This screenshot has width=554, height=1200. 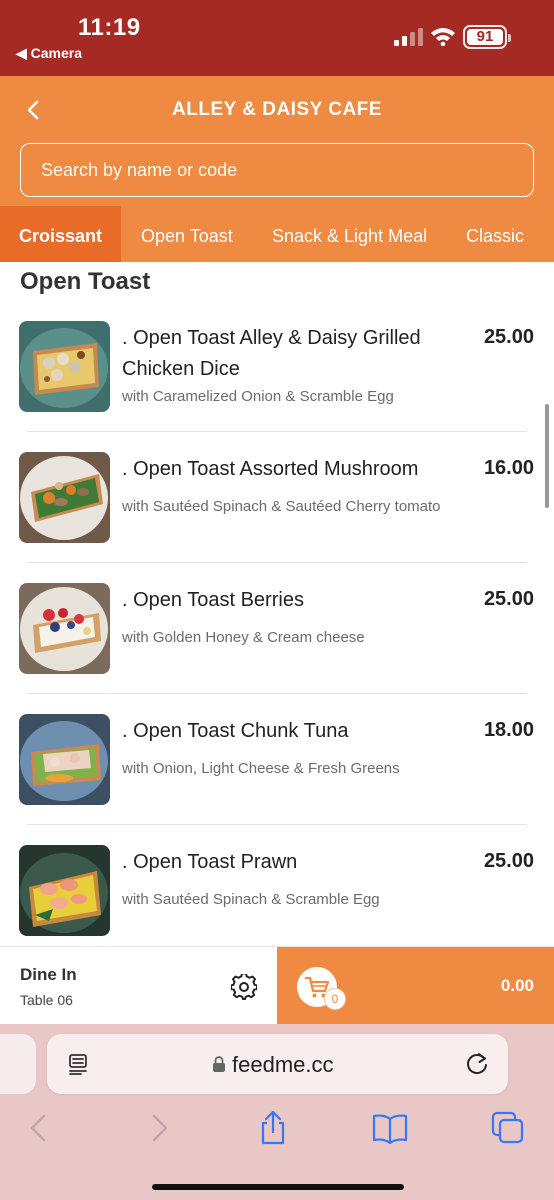 What do you see at coordinates (85, 281) in the screenshot?
I see `section-title: Open Toast` at bounding box center [85, 281].